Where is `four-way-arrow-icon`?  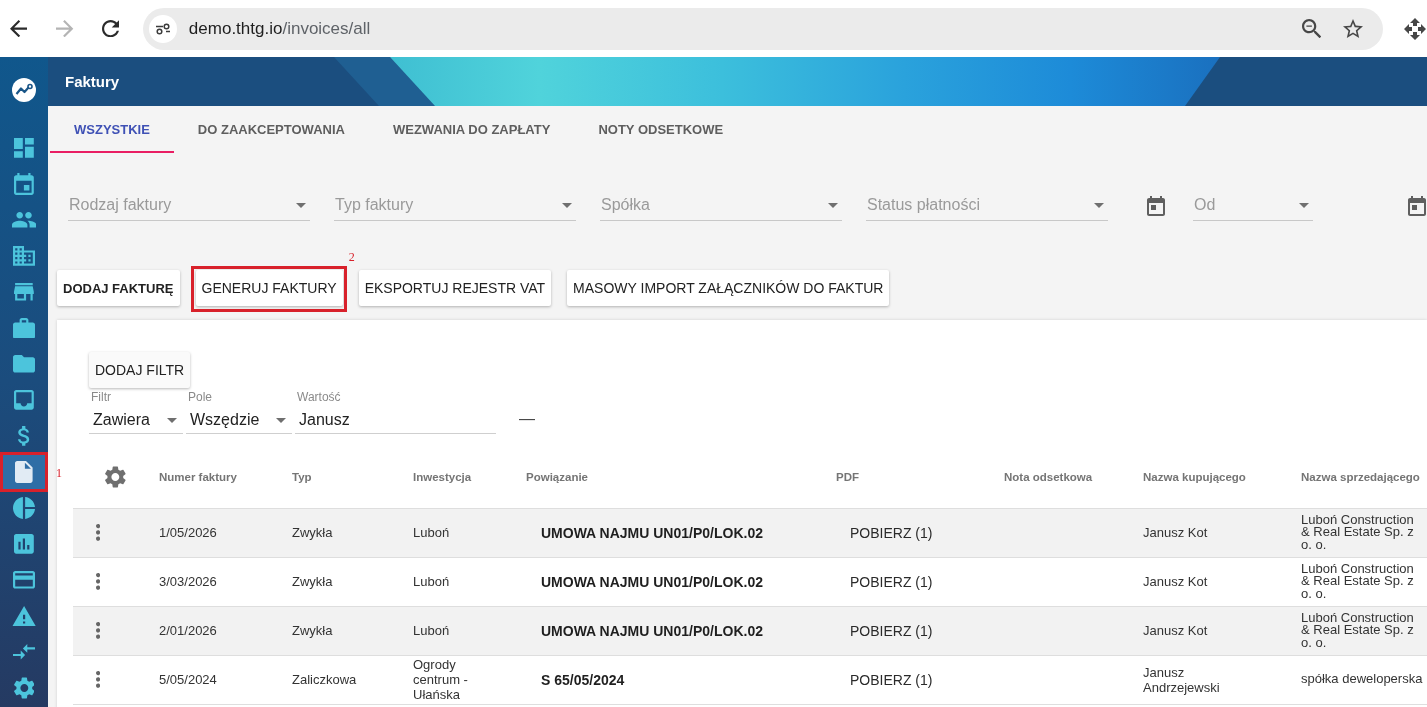
four-way-arrow-icon is located at coordinates (1414, 28).